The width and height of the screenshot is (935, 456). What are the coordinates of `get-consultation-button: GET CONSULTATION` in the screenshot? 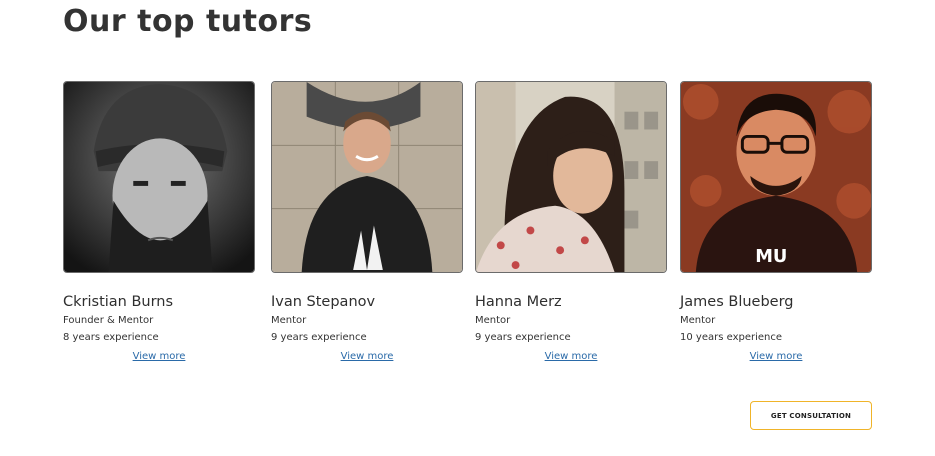 It's located at (811, 415).